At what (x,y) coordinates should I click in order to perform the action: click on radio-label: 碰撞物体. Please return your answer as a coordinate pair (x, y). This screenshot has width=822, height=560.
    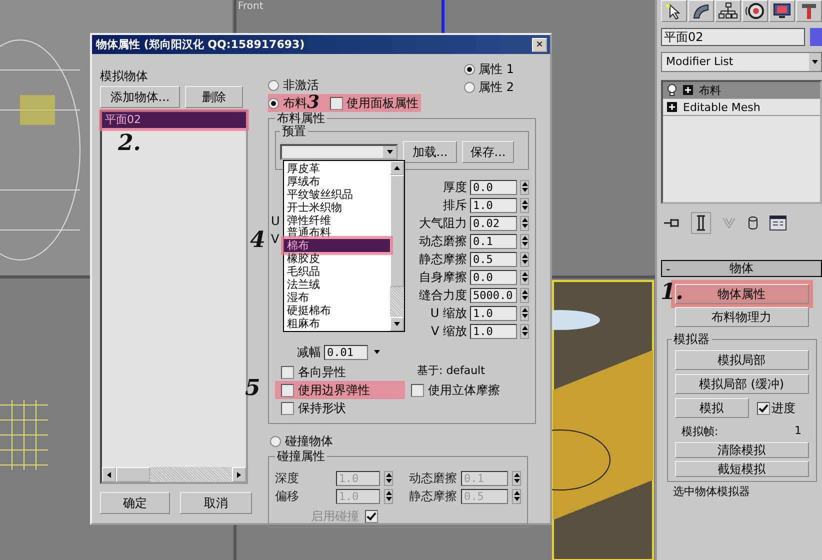
    Looking at the image, I should click on (309, 441).